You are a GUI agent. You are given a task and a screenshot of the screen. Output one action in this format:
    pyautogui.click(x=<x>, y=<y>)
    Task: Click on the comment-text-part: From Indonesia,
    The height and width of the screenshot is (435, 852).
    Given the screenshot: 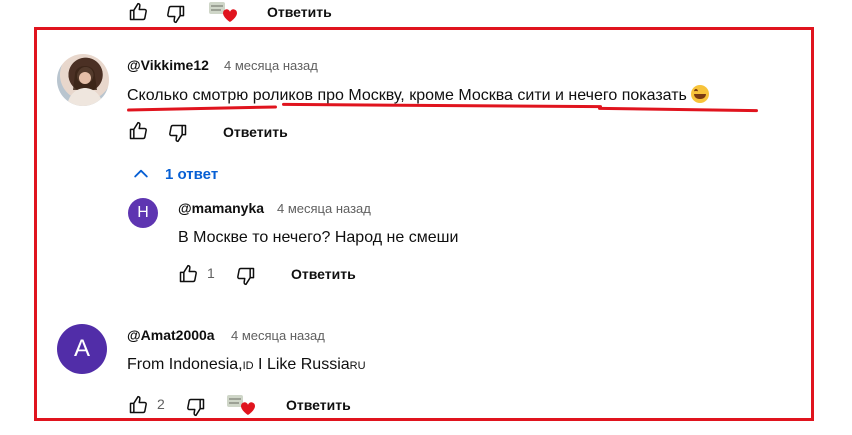 What is the action you would take?
    pyautogui.click(x=185, y=364)
    